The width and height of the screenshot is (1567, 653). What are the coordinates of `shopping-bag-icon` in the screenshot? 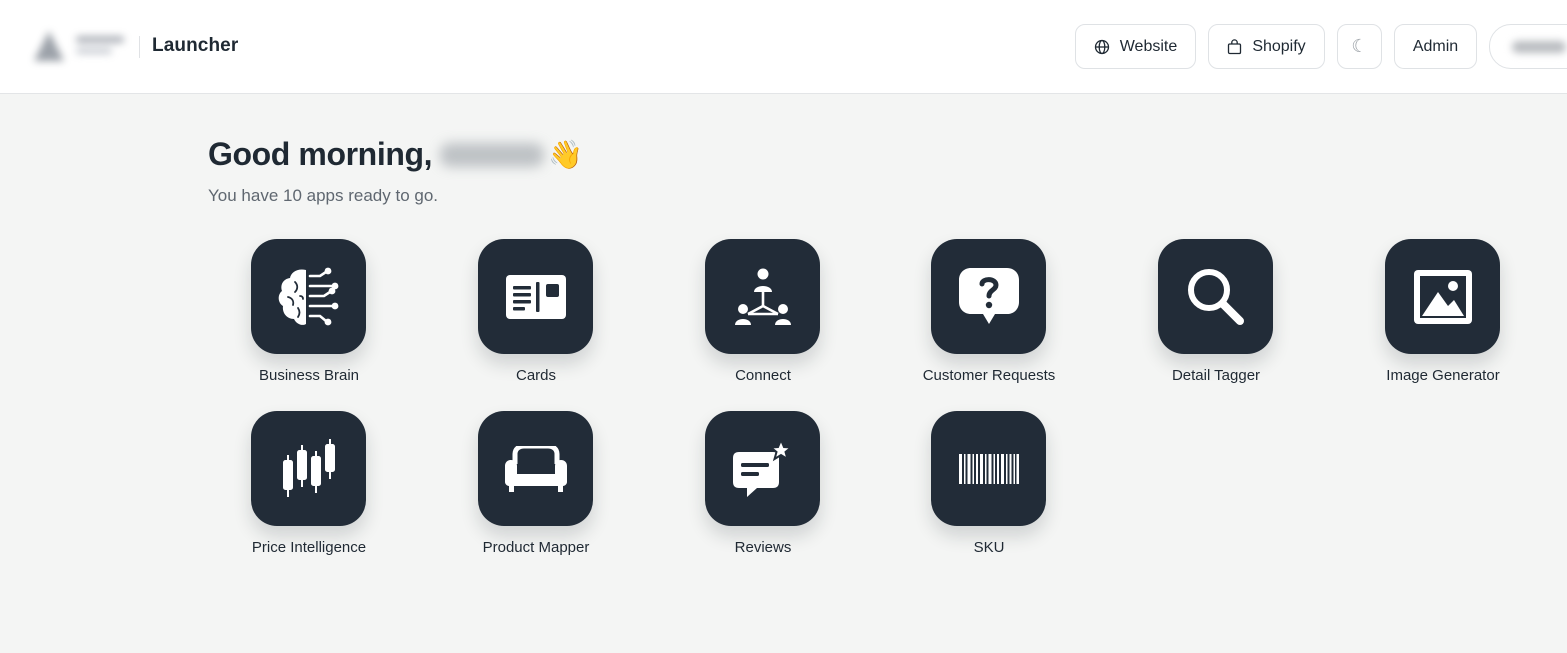 It's located at (1235, 46).